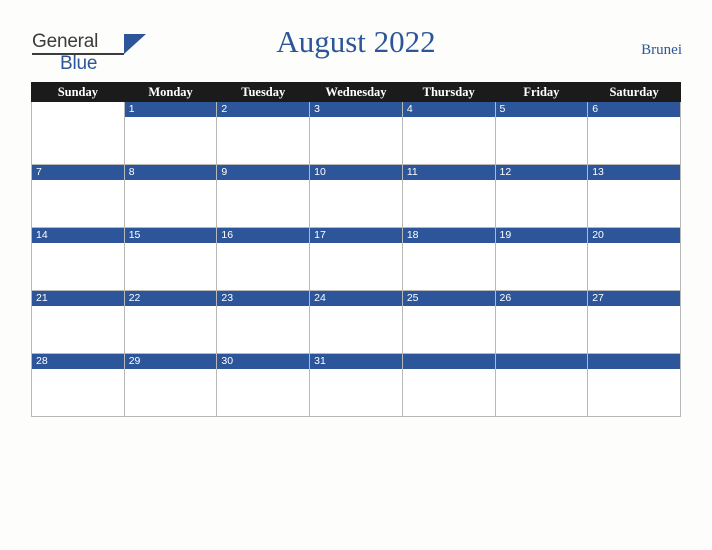 Image resolution: width=712 pixels, height=550 pixels. Describe the element at coordinates (356, 361) in the screenshot. I see `day-number: 31` at that location.